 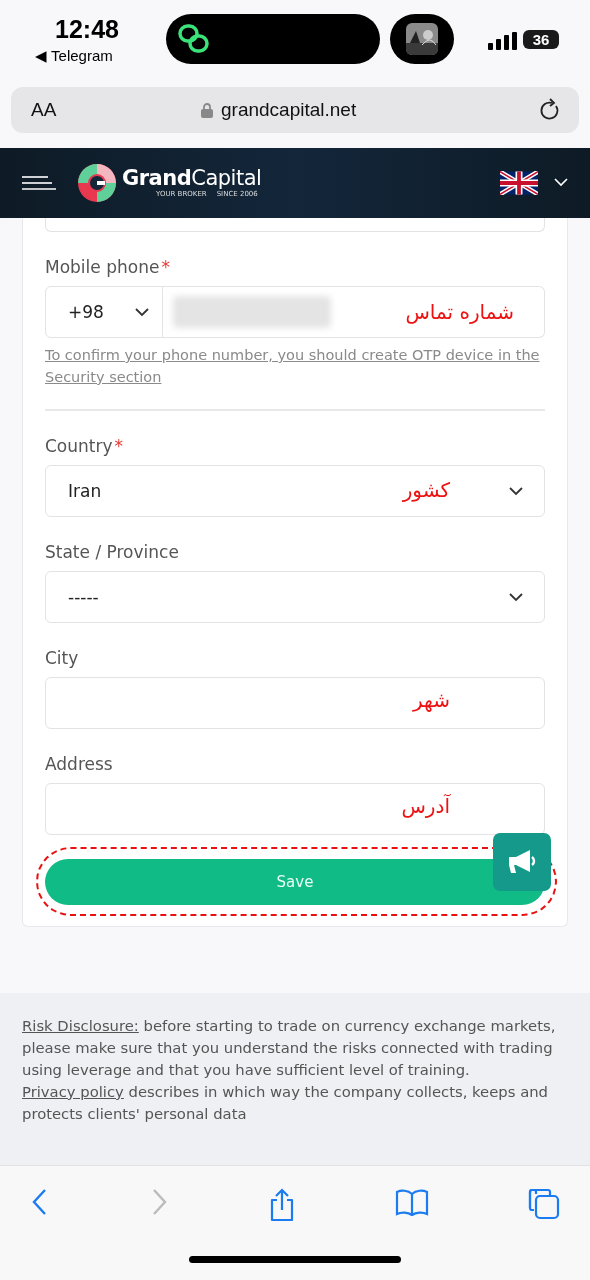 I want to click on input-field: شهر, so click(x=295, y=702).